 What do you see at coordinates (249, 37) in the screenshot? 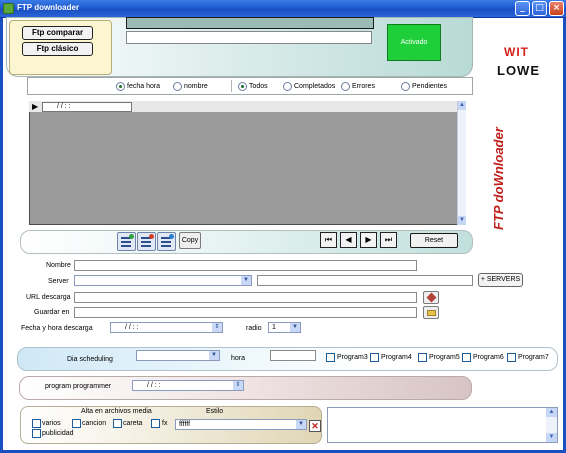
I see `status-input` at bounding box center [249, 37].